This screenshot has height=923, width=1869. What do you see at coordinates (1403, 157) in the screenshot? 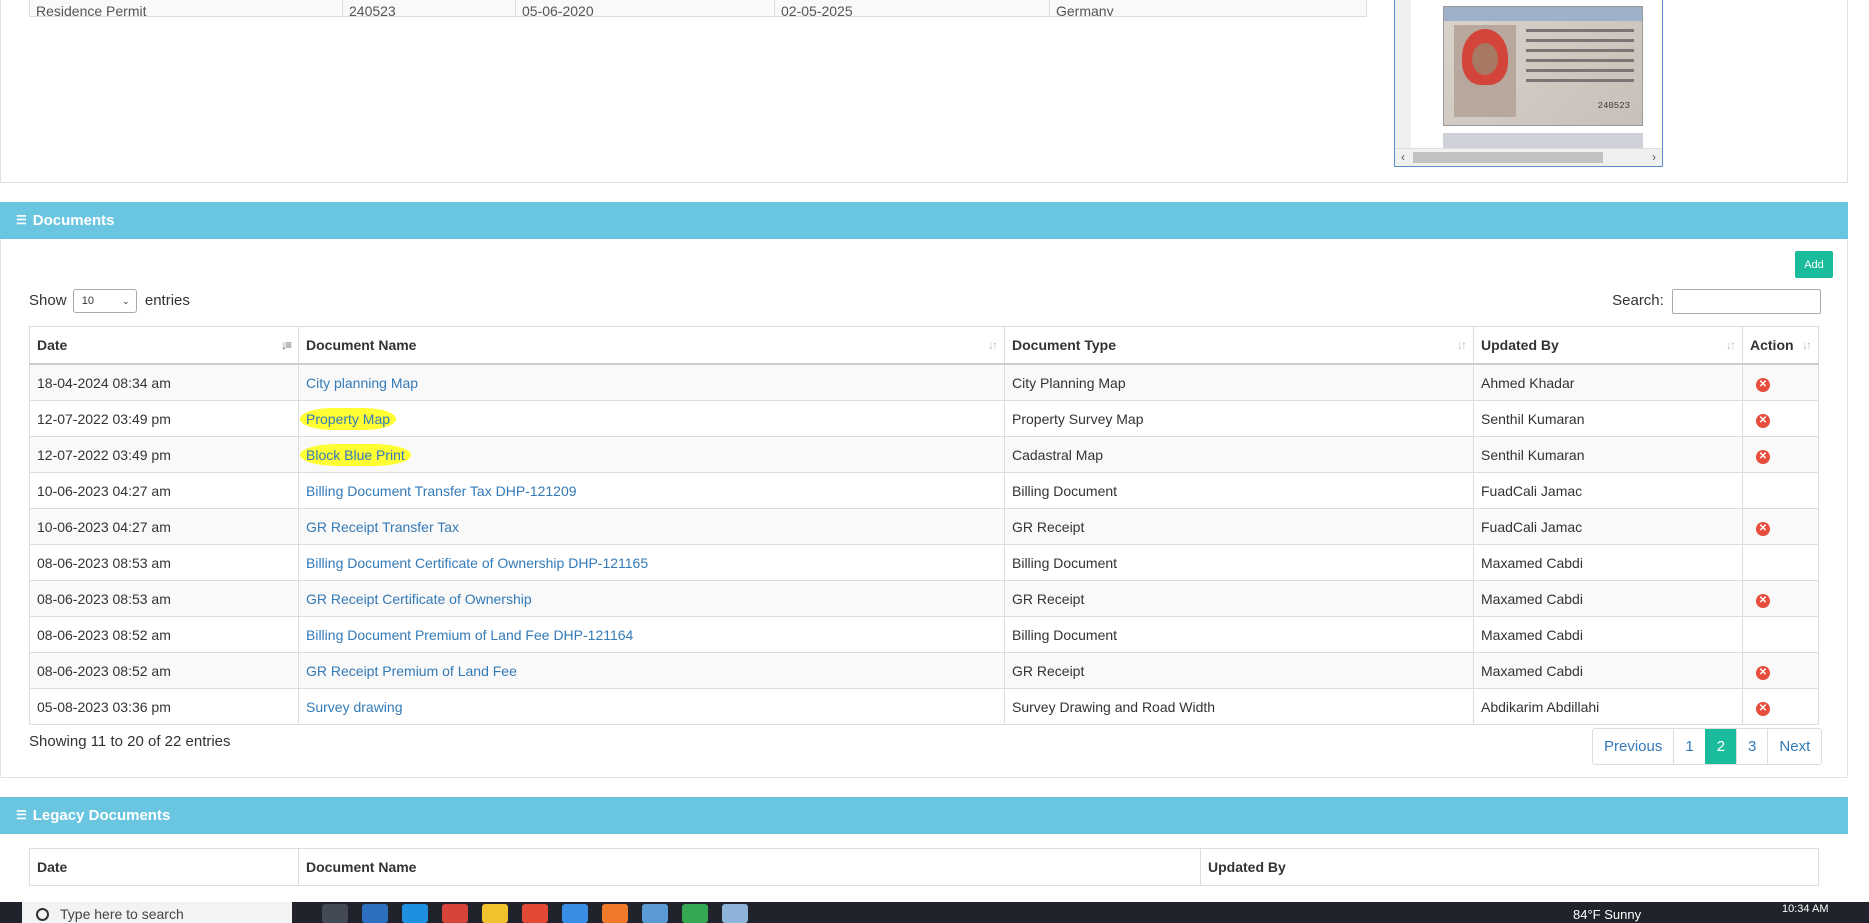
I see `scroll-left-icon: ‹` at bounding box center [1403, 157].